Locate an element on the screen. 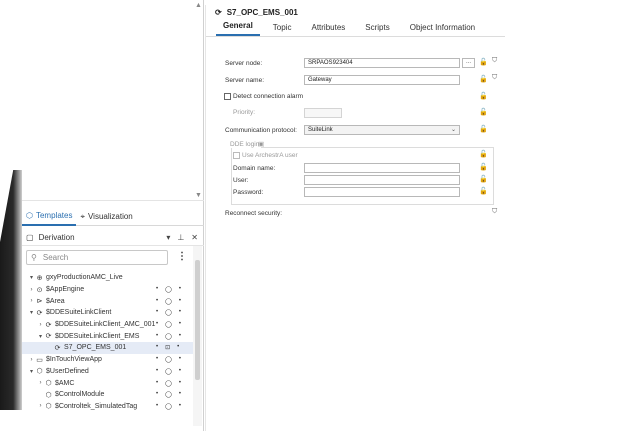  use-archestra-checkbox is located at coordinates (236, 155).